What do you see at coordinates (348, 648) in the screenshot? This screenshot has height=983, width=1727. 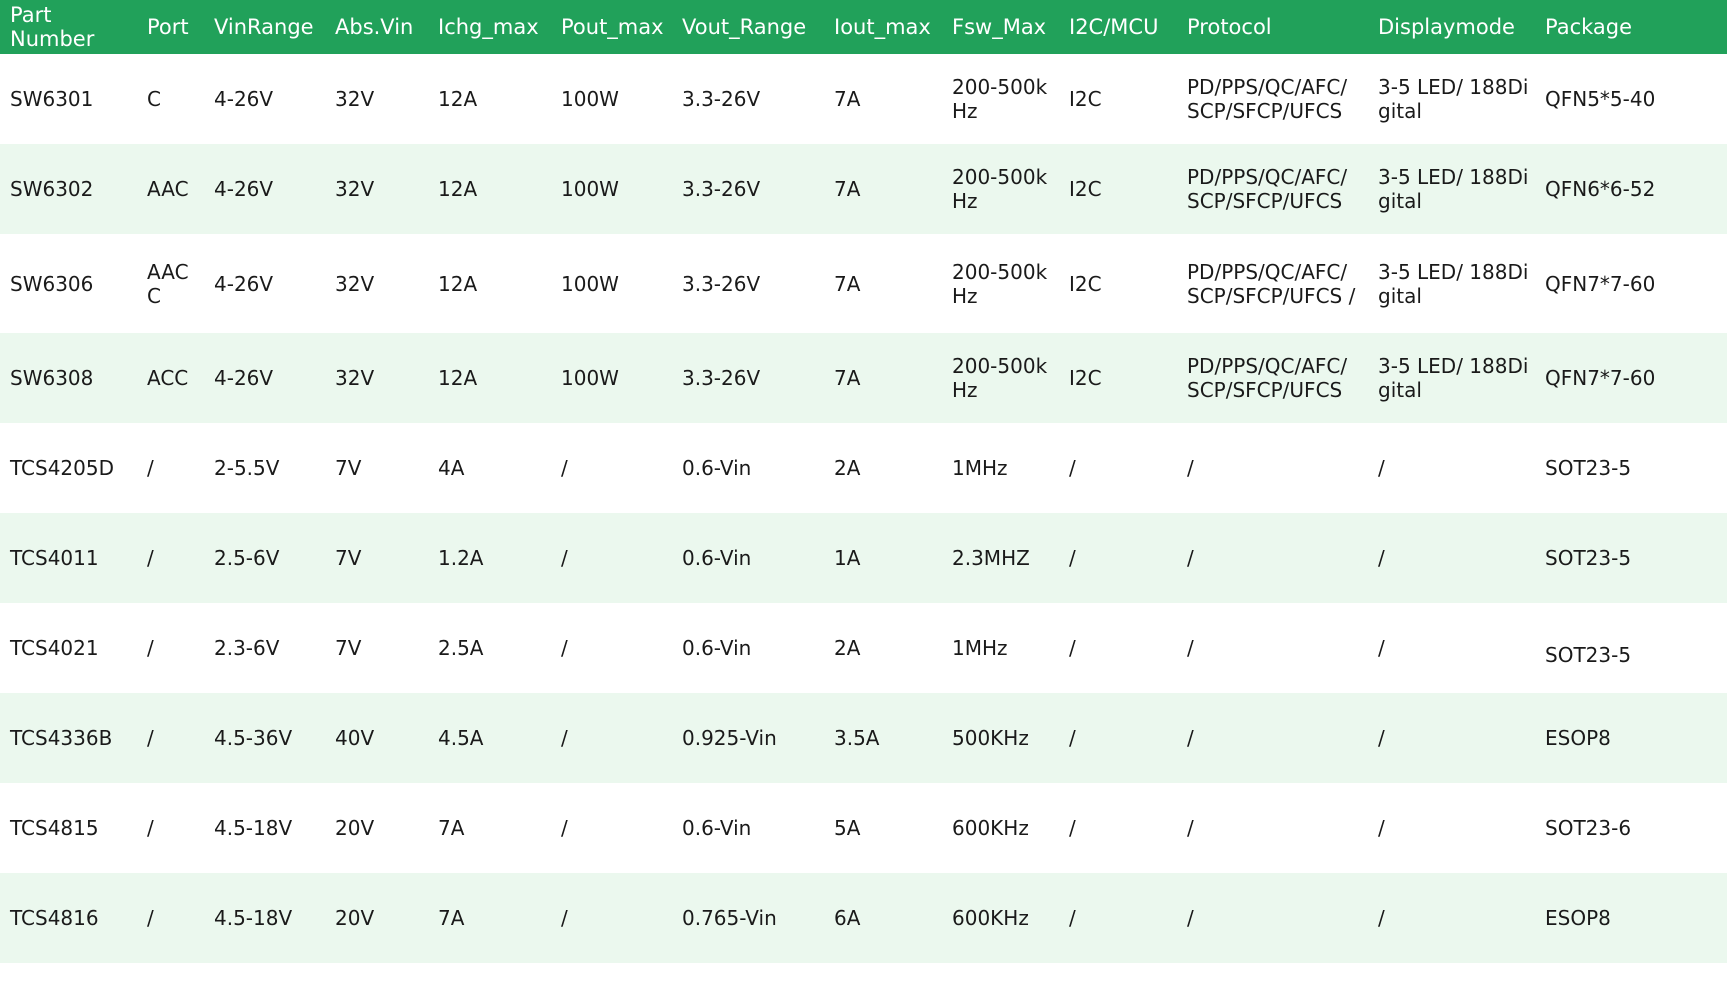 I see `table-cell: 7V` at bounding box center [348, 648].